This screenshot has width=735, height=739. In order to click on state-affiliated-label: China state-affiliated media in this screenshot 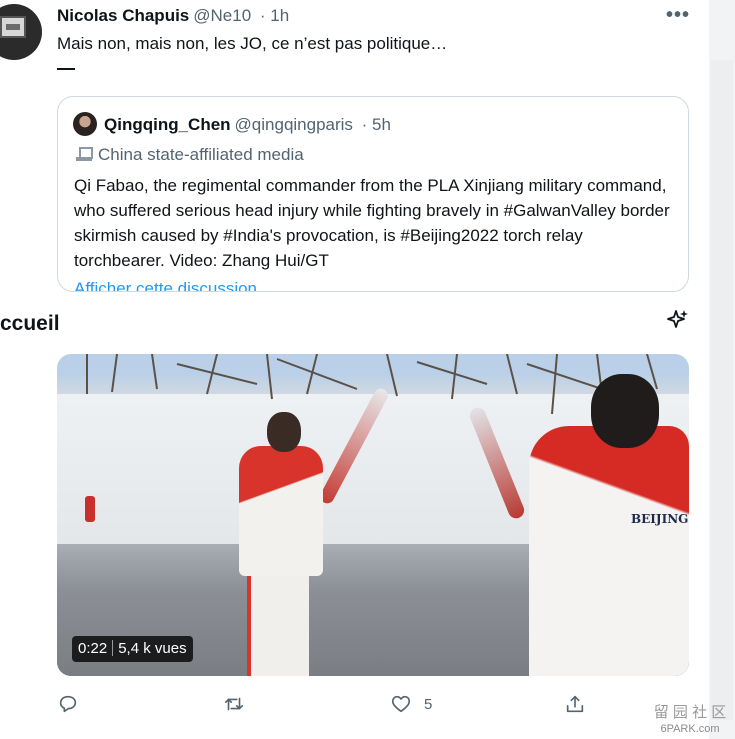, I will do `click(190, 155)`.